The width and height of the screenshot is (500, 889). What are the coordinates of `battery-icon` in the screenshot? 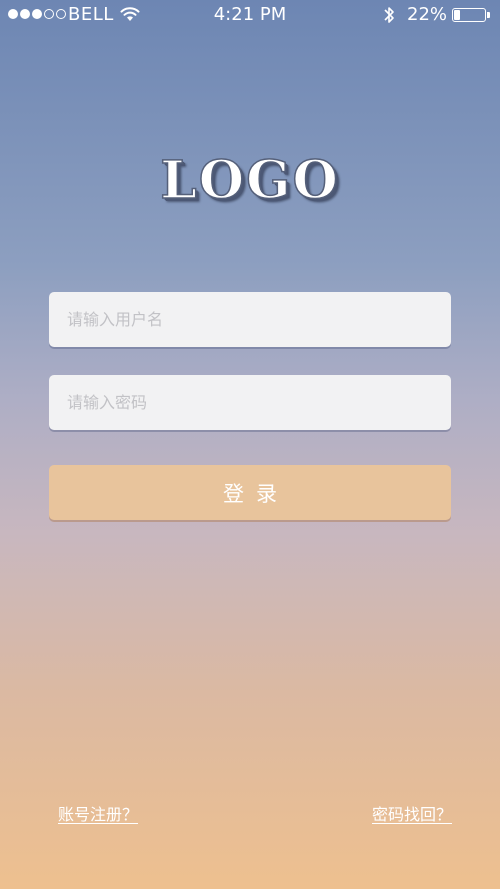 It's located at (471, 15).